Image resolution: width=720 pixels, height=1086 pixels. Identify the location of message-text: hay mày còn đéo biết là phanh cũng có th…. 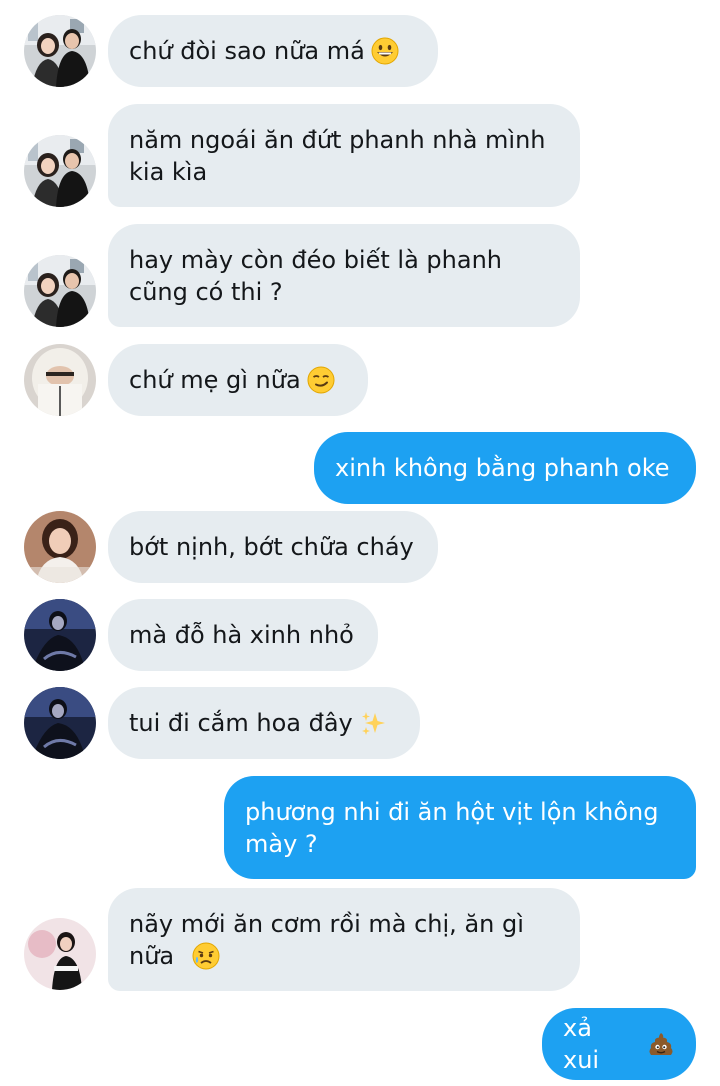
(315, 275).